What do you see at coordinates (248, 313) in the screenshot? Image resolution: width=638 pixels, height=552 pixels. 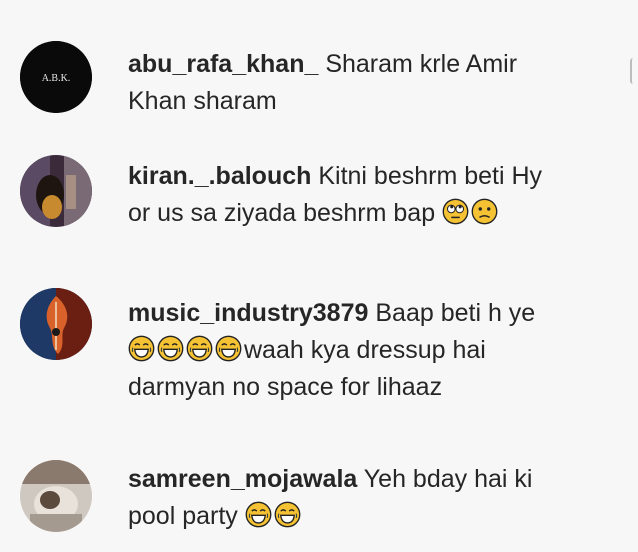 I see `comment-username: music_industry3879` at bounding box center [248, 313].